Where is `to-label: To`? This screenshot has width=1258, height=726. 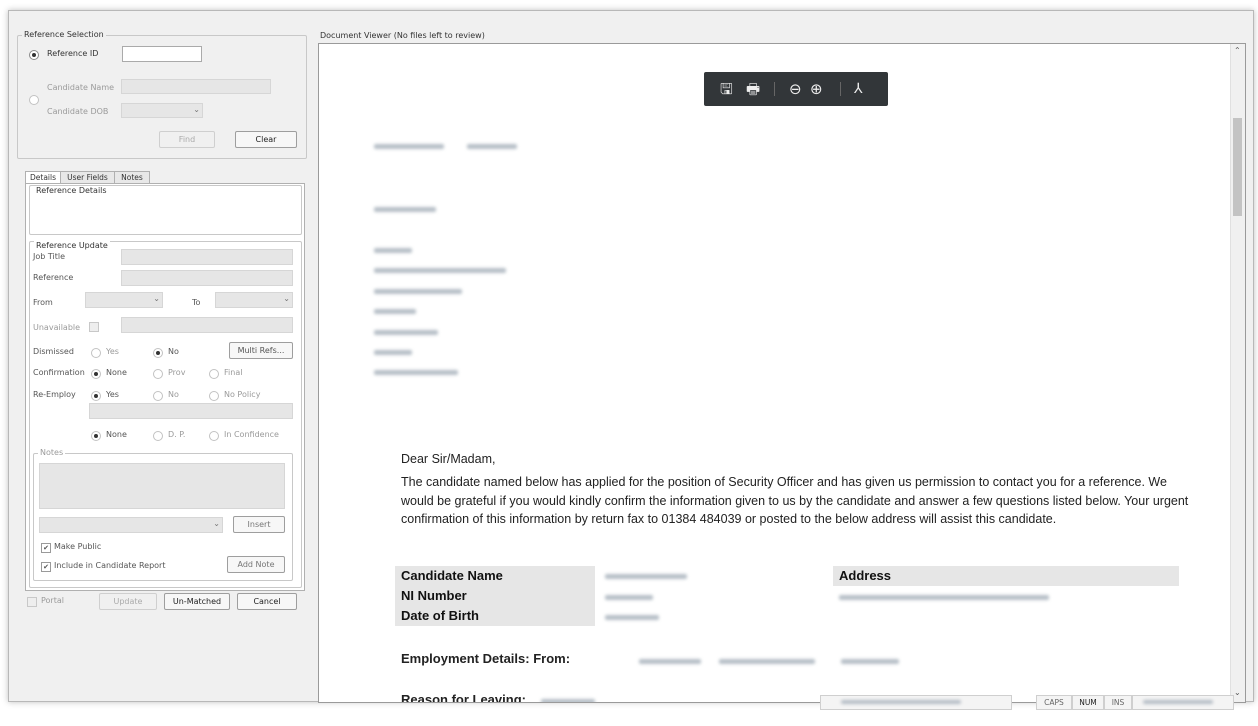 to-label: To is located at coordinates (196, 302).